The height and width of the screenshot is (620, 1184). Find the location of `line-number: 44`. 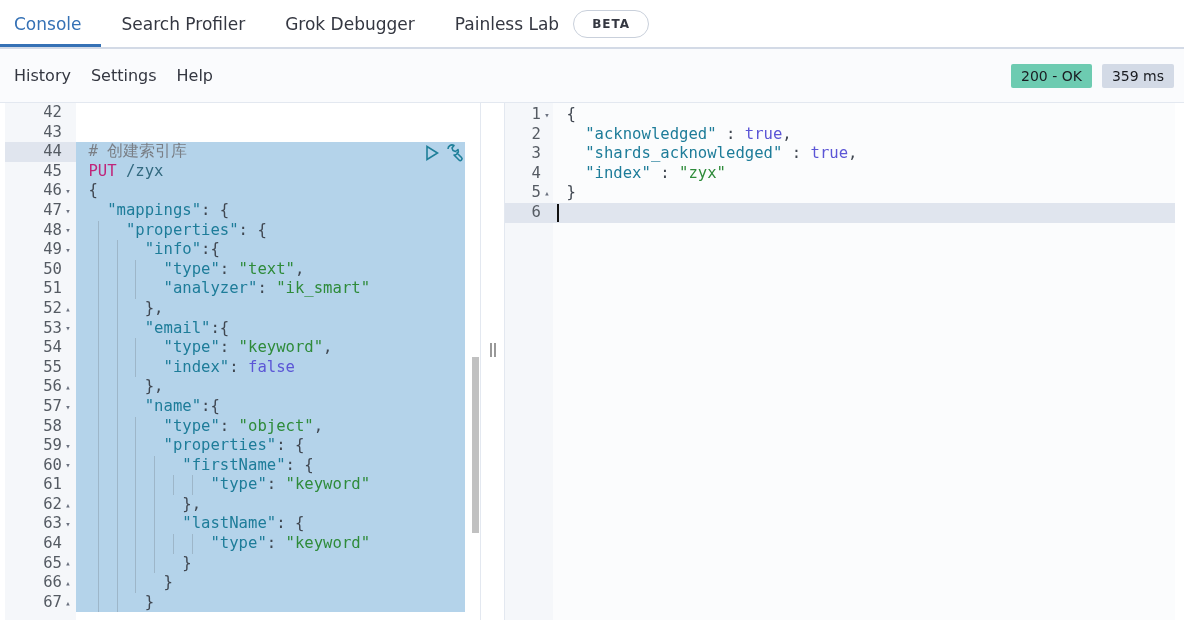

line-number: 44 is located at coordinates (52, 152).